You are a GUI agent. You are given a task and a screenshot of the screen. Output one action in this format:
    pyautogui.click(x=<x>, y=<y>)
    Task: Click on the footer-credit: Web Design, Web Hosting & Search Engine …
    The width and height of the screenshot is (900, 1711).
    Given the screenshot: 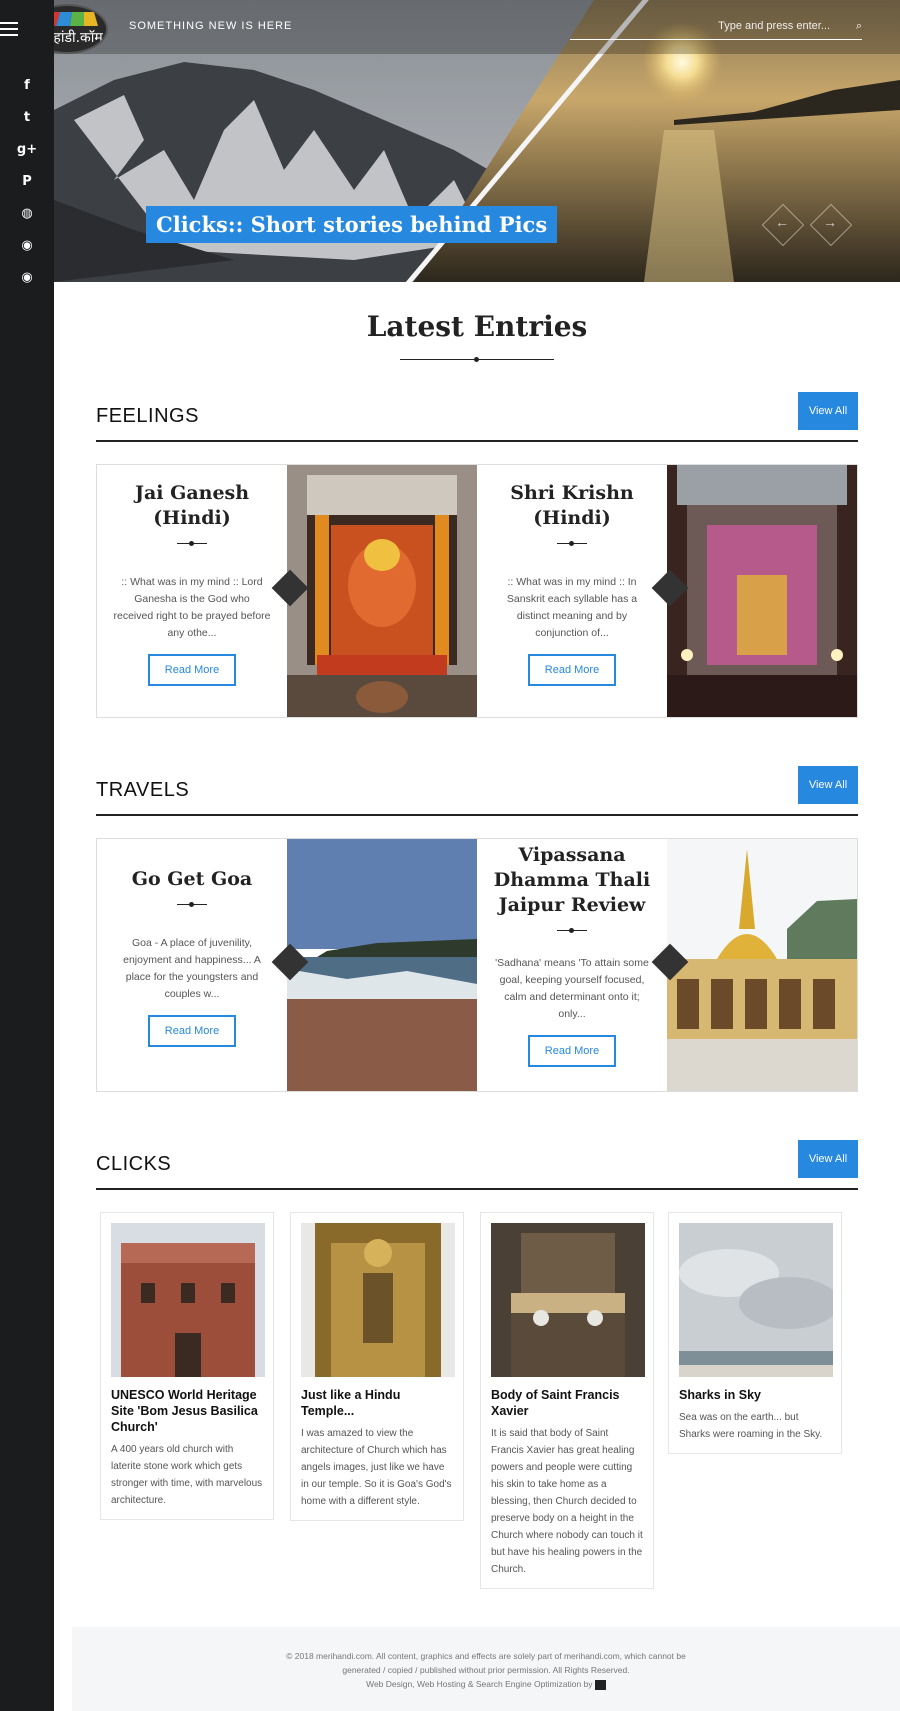 What is the action you would take?
    pyautogui.click(x=479, y=1684)
    